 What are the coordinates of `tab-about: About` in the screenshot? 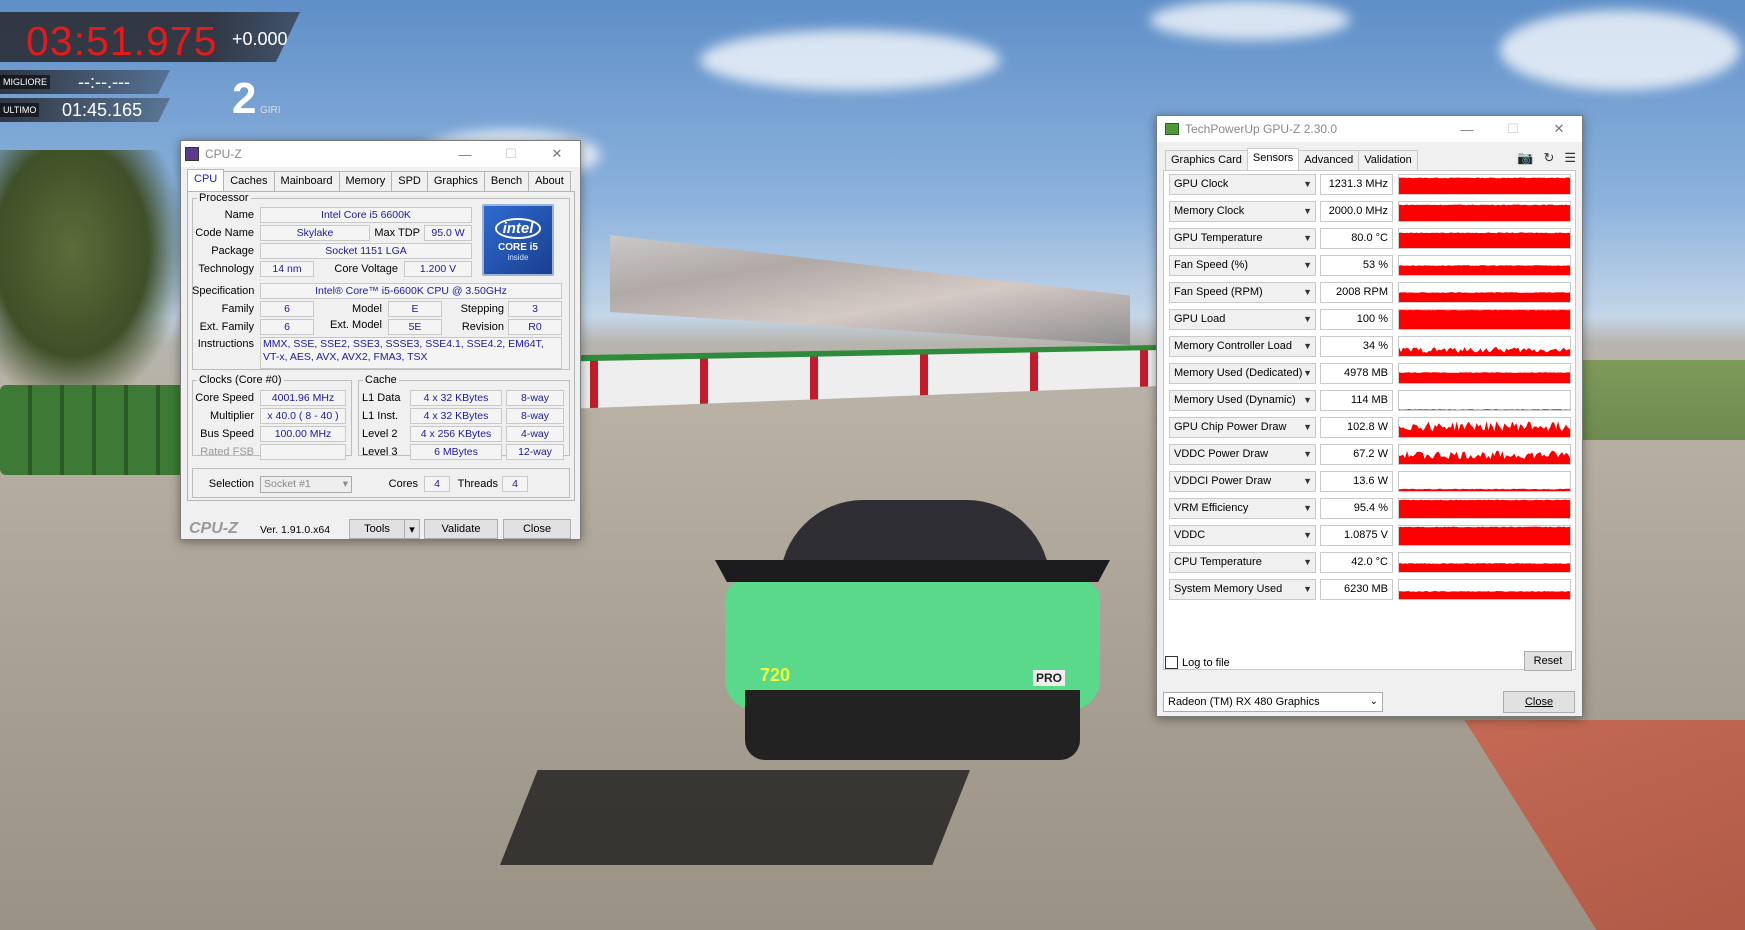 It's located at (549, 181).